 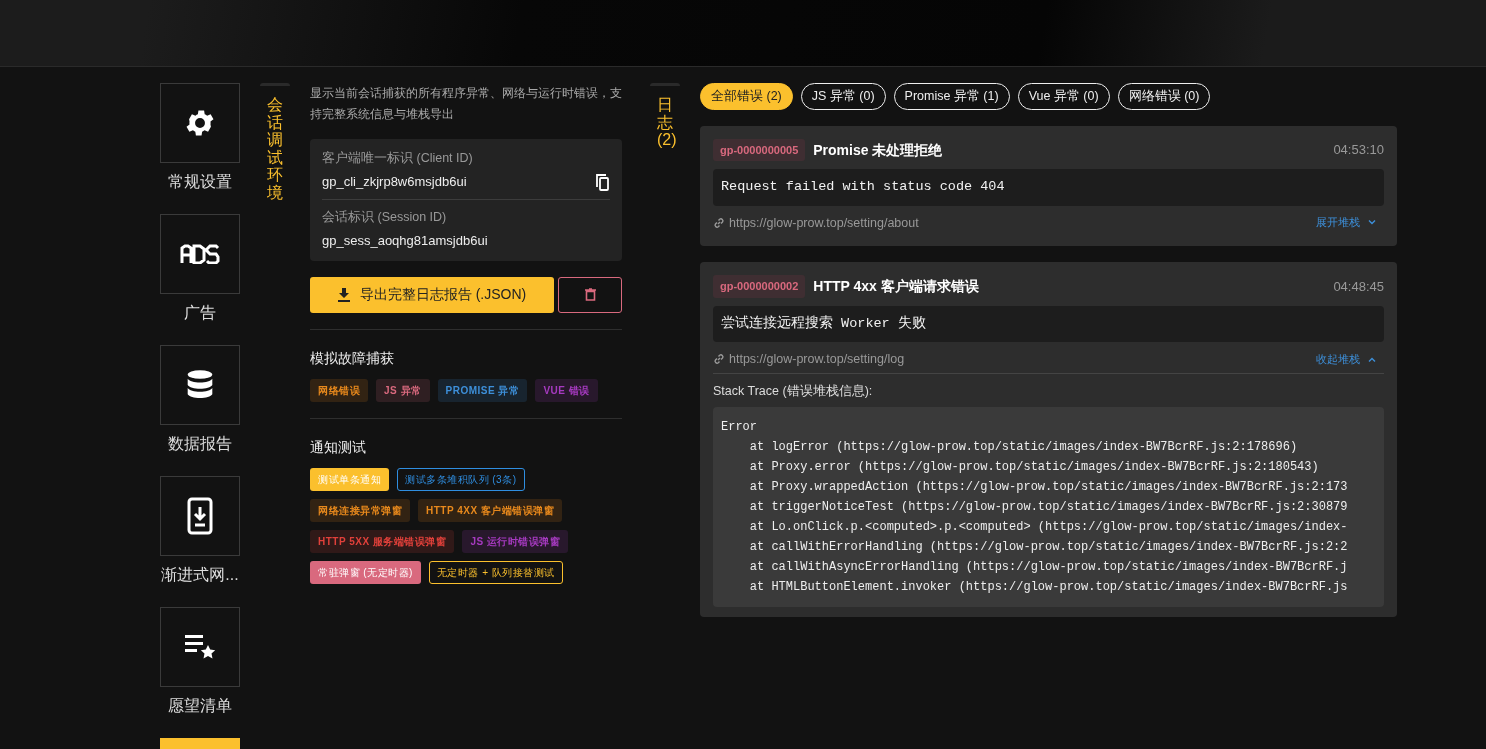 What do you see at coordinates (1048, 187) in the screenshot?
I see `error-message: Request failed with status code 404` at bounding box center [1048, 187].